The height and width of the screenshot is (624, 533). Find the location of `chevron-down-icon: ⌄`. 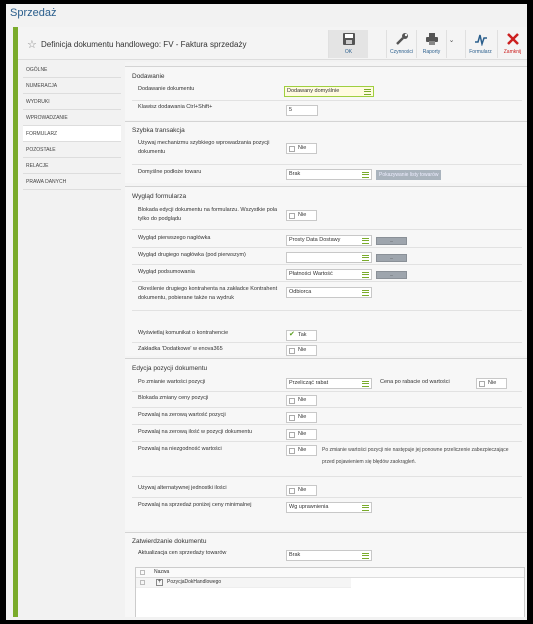

chevron-down-icon: ⌄ is located at coordinates (451, 40).